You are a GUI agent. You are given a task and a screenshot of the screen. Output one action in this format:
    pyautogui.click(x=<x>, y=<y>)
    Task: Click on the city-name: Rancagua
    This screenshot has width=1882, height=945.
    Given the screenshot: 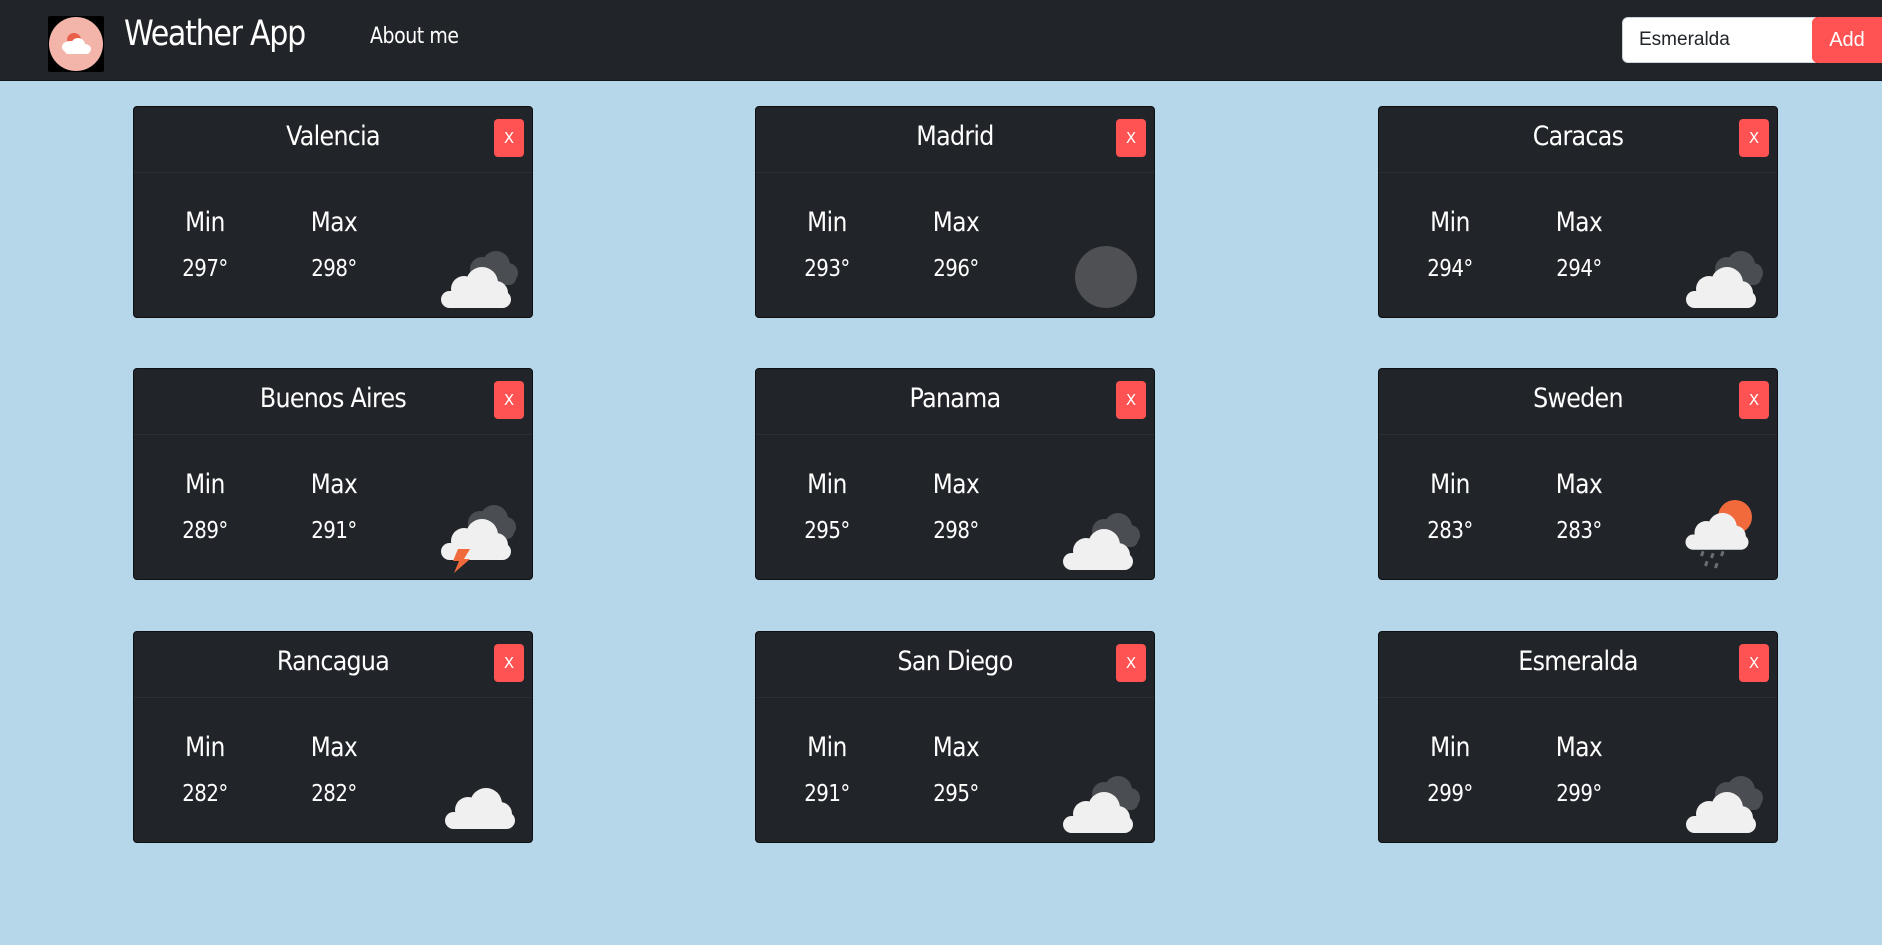 What is the action you would take?
    pyautogui.click(x=333, y=661)
    